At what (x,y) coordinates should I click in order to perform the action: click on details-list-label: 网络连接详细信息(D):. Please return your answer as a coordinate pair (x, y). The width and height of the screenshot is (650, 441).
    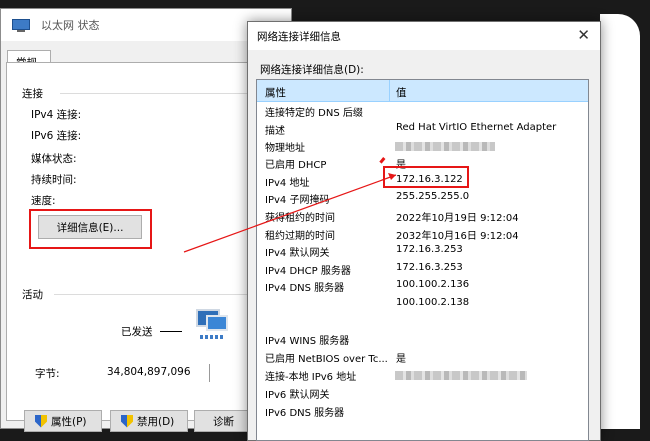
    Looking at the image, I should click on (312, 70).